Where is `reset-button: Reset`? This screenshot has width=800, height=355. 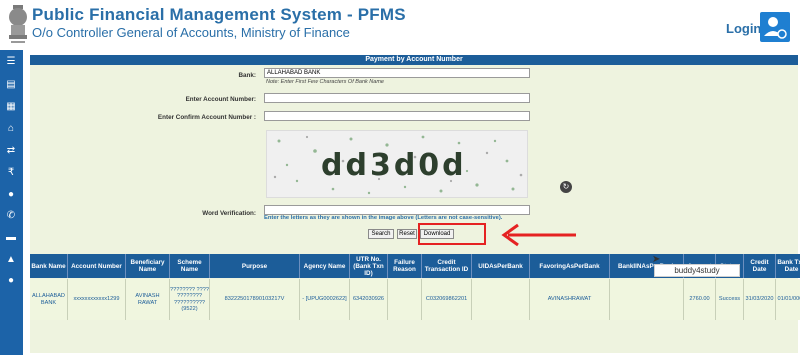
reset-button: Reset is located at coordinates (407, 234).